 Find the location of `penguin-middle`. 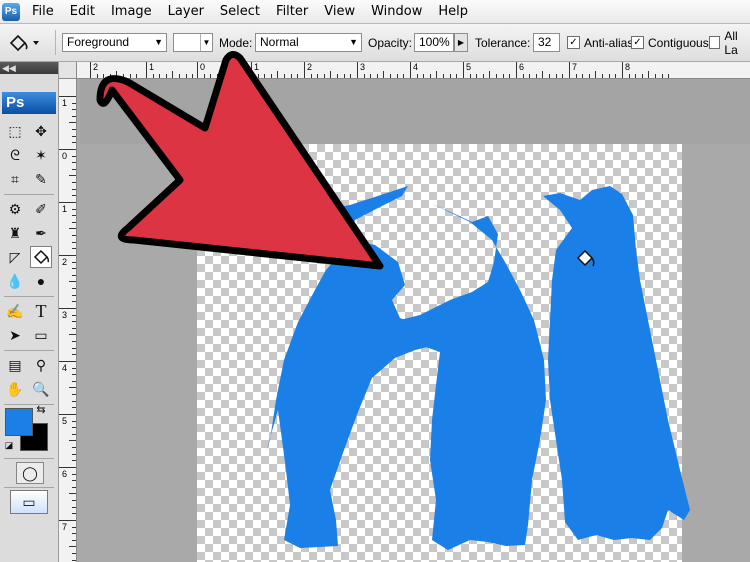

penguin-middle is located at coordinates (470, 376).